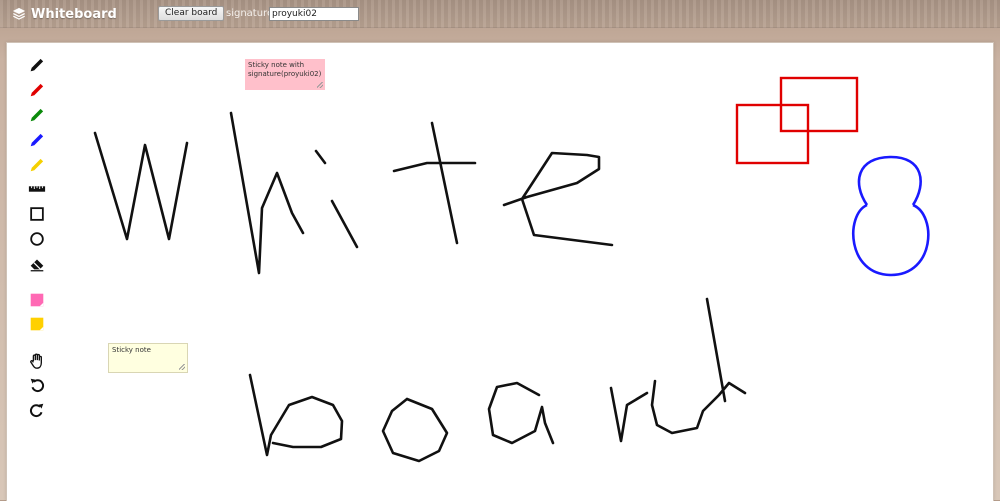 This screenshot has height=501, width=1000. What do you see at coordinates (148, 358) in the screenshot?
I see `sticky-note-yellow: Sticky note` at bounding box center [148, 358].